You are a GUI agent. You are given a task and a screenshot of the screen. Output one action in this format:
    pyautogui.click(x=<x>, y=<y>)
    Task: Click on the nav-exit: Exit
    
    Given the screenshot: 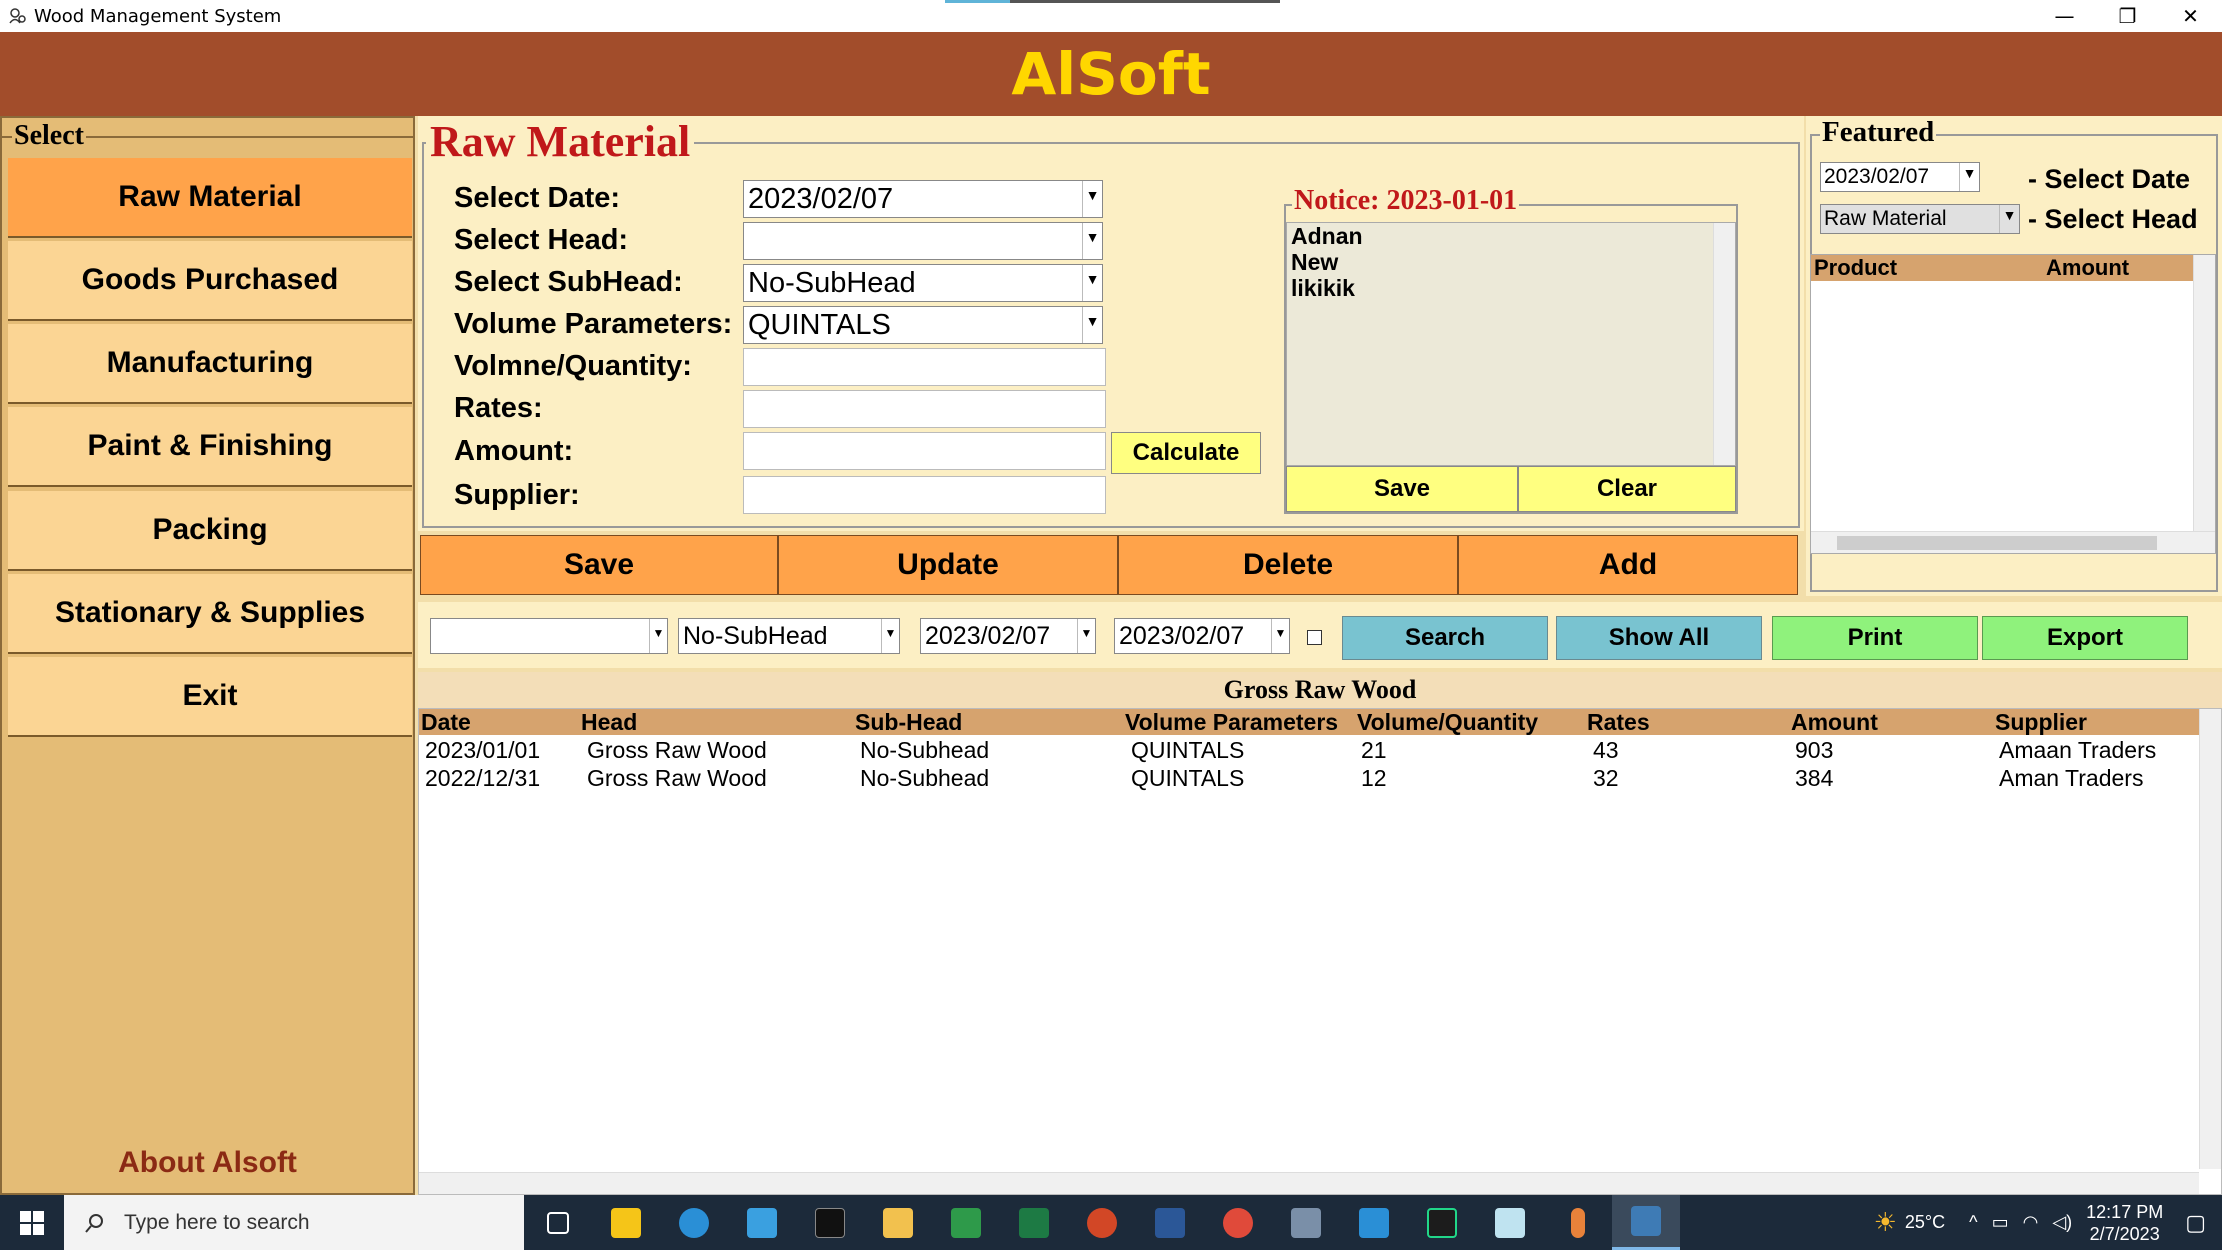 What is the action you would take?
    pyautogui.click(x=210, y=697)
    